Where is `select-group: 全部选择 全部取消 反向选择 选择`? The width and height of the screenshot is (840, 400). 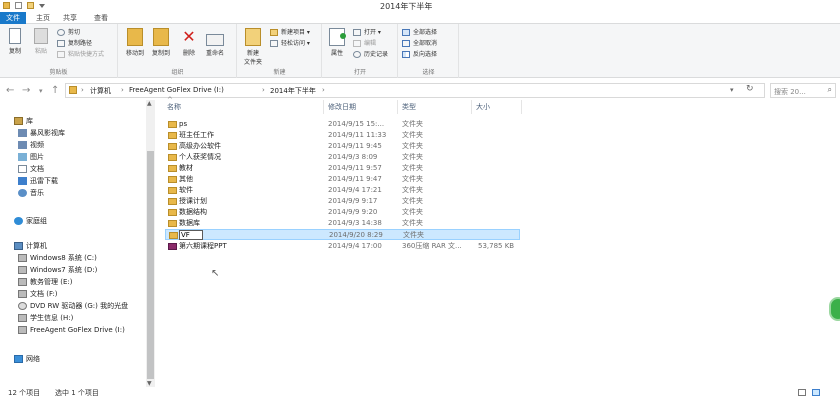 select-group: 全部选择 全部取消 反向选择 选择 is located at coordinates (429, 51).